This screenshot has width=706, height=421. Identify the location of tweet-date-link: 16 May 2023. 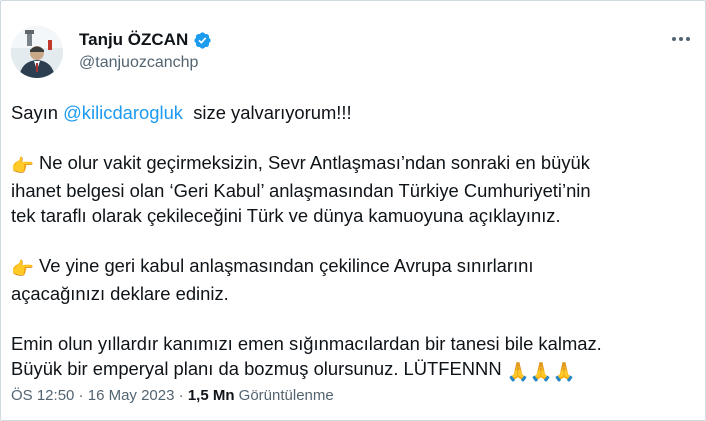
(131, 395).